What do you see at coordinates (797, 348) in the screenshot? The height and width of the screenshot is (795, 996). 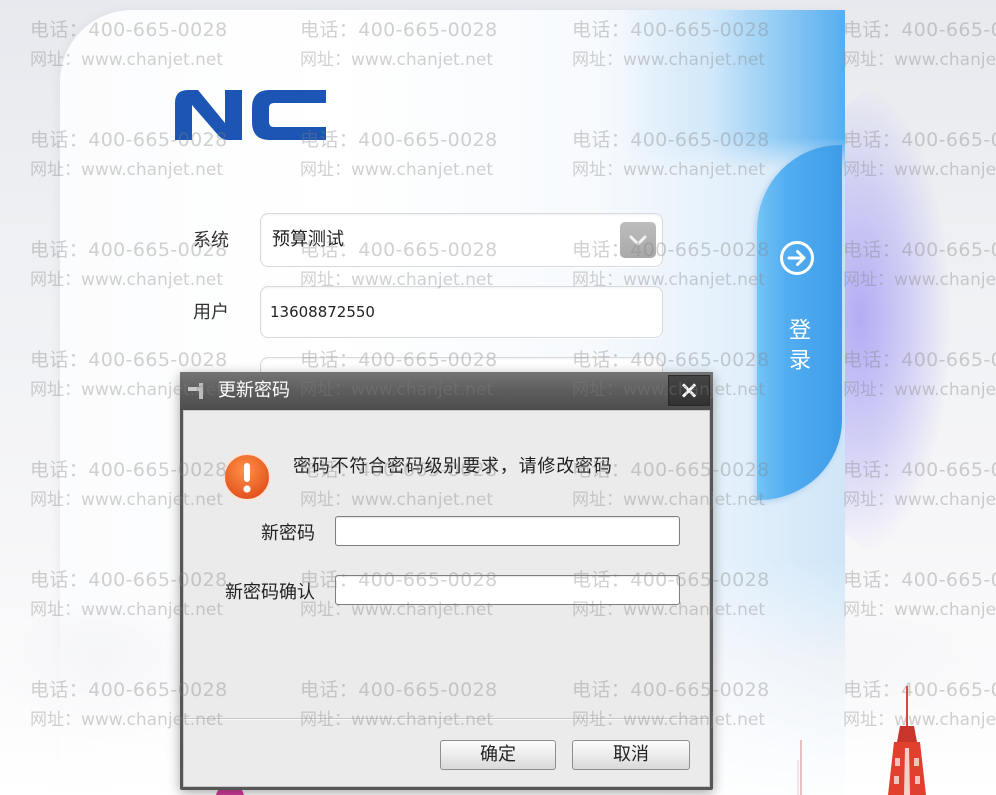 I see `login-button-label: 登录` at bounding box center [797, 348].